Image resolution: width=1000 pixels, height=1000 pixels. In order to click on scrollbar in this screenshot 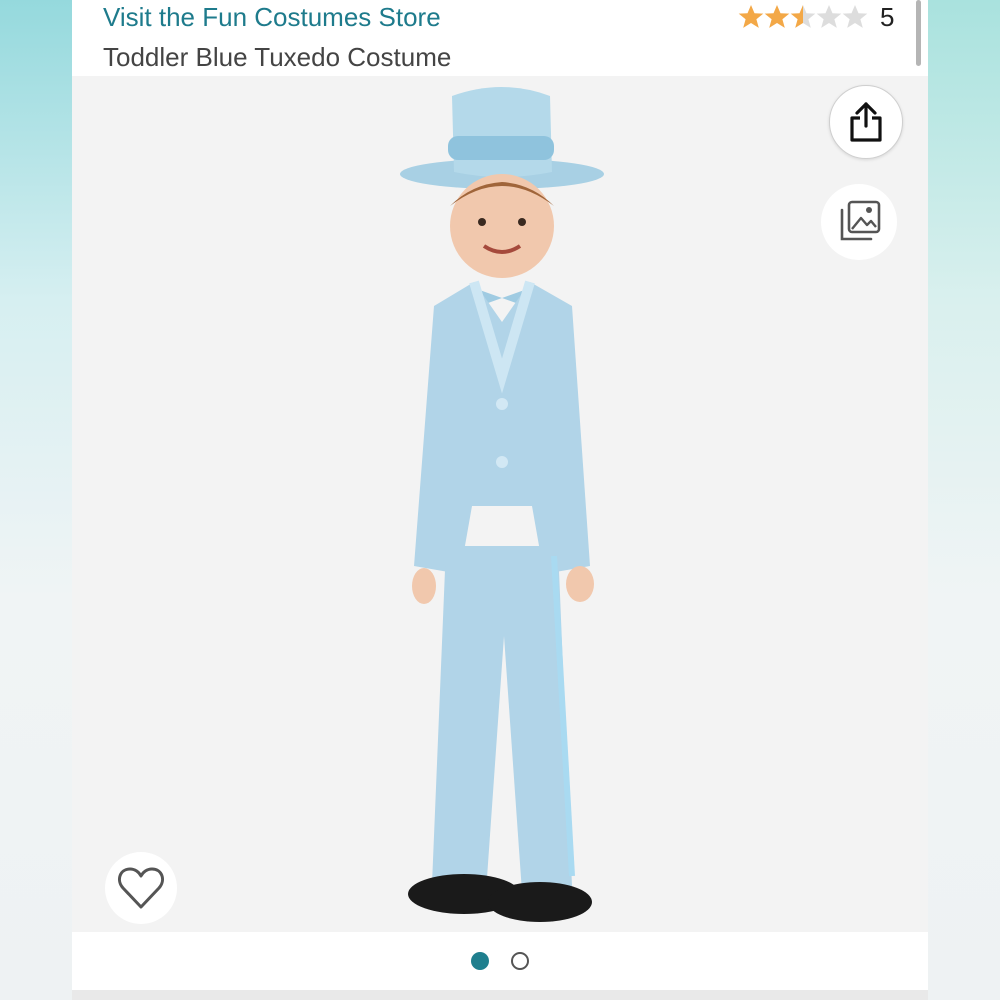, I will do `click(918, 33)`.